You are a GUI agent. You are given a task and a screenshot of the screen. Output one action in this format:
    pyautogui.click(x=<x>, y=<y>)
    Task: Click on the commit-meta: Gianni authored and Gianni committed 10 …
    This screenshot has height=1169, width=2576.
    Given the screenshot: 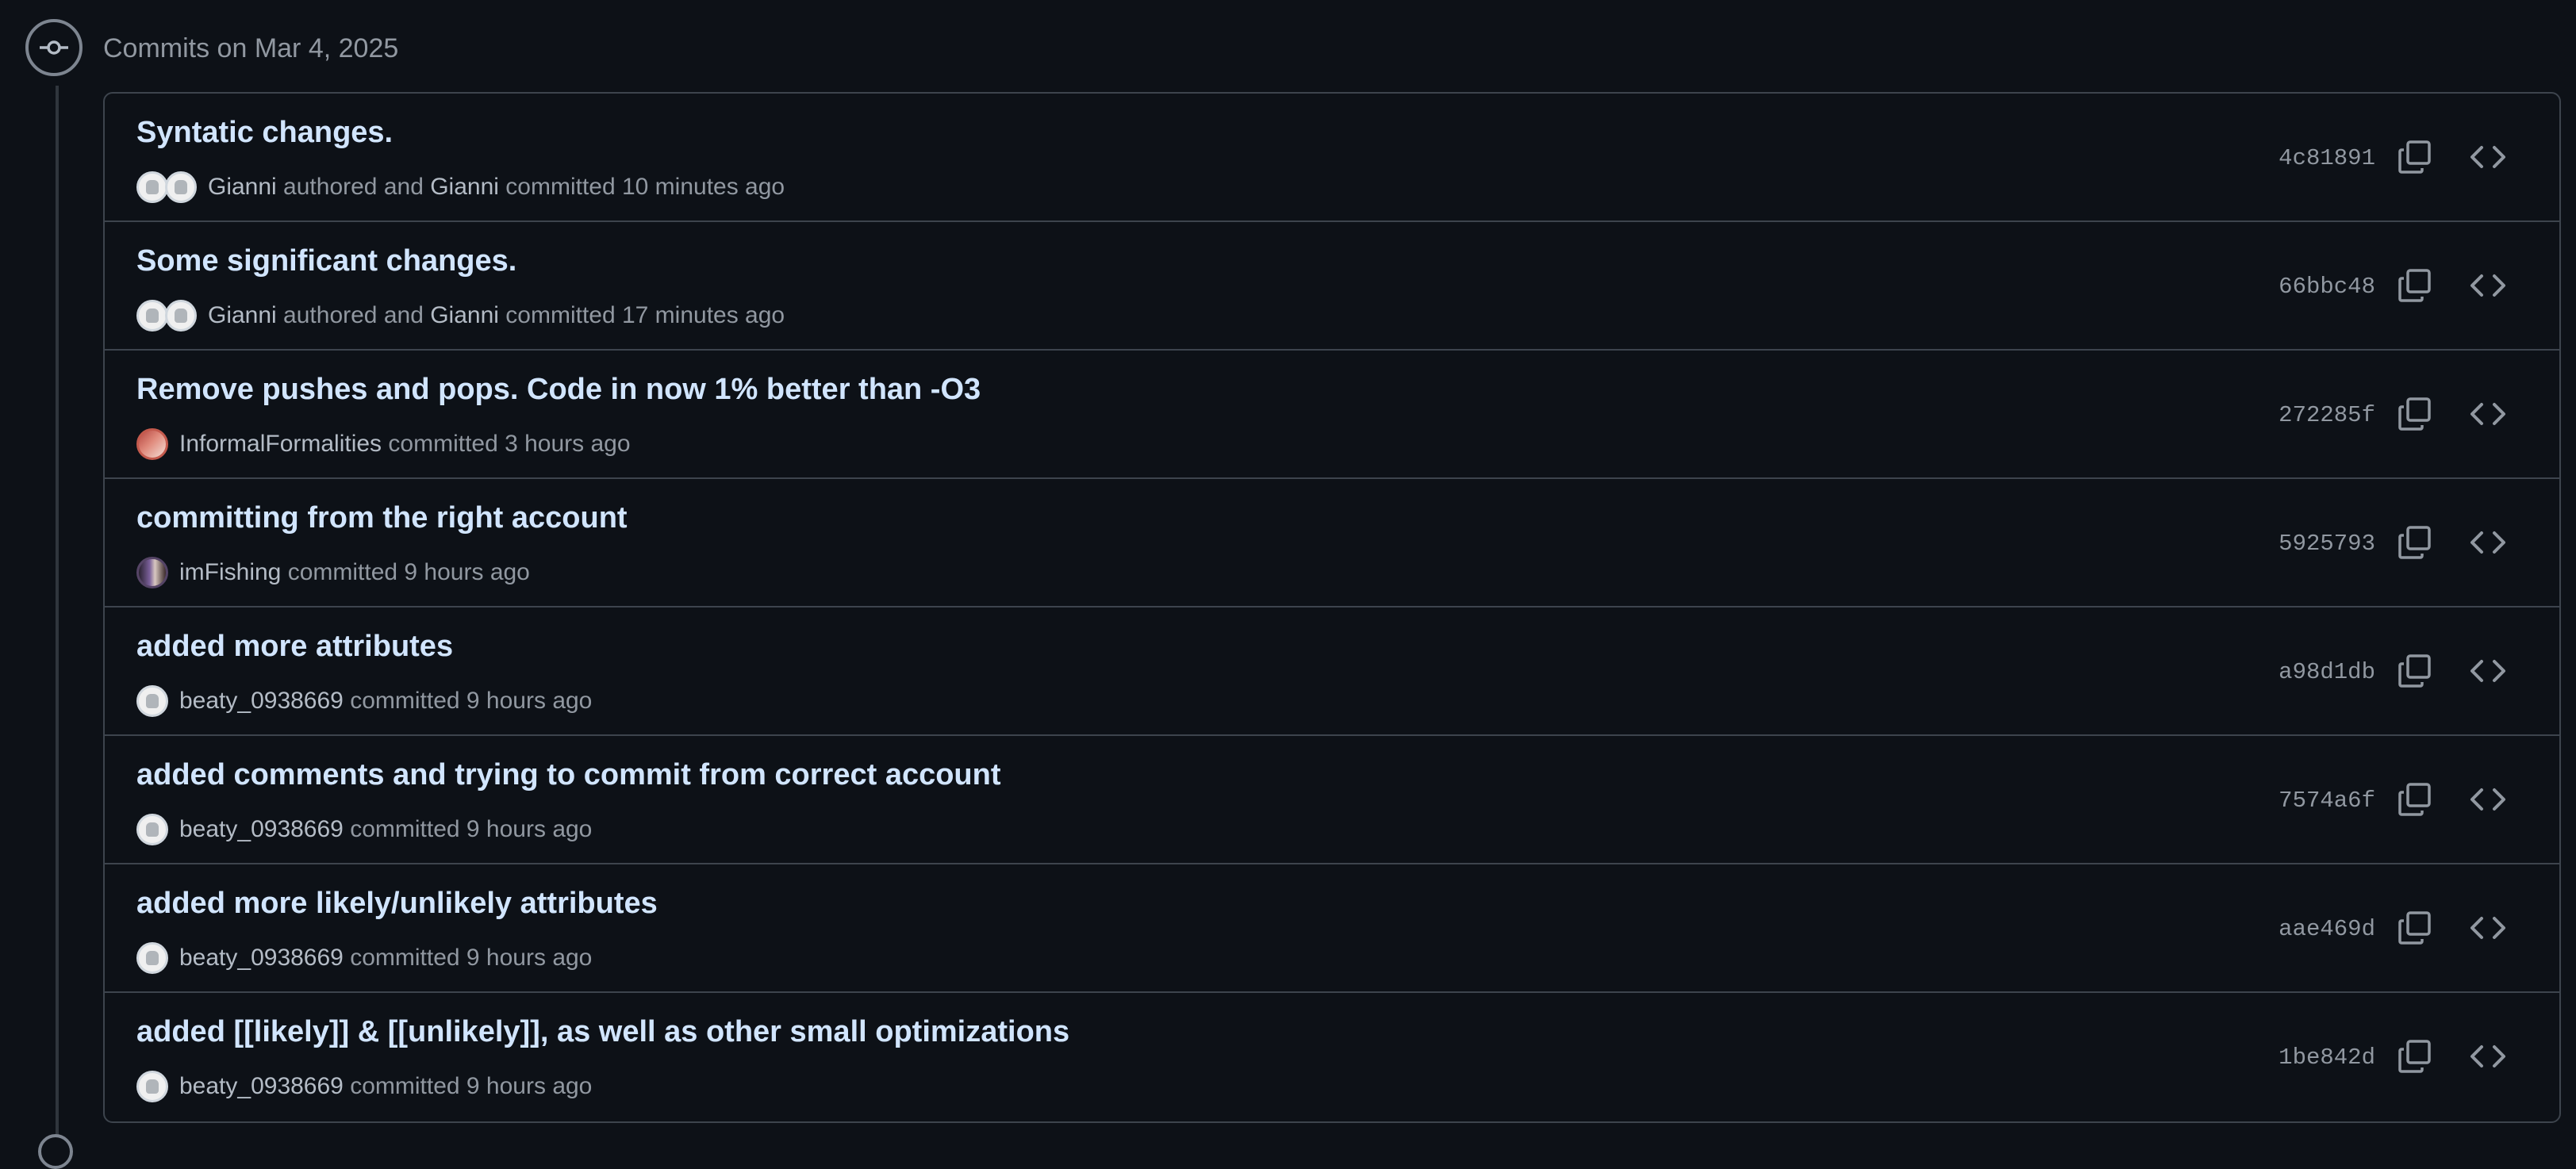 What is the action you would take?
    pyautogui.click(x=460, y=188)
    